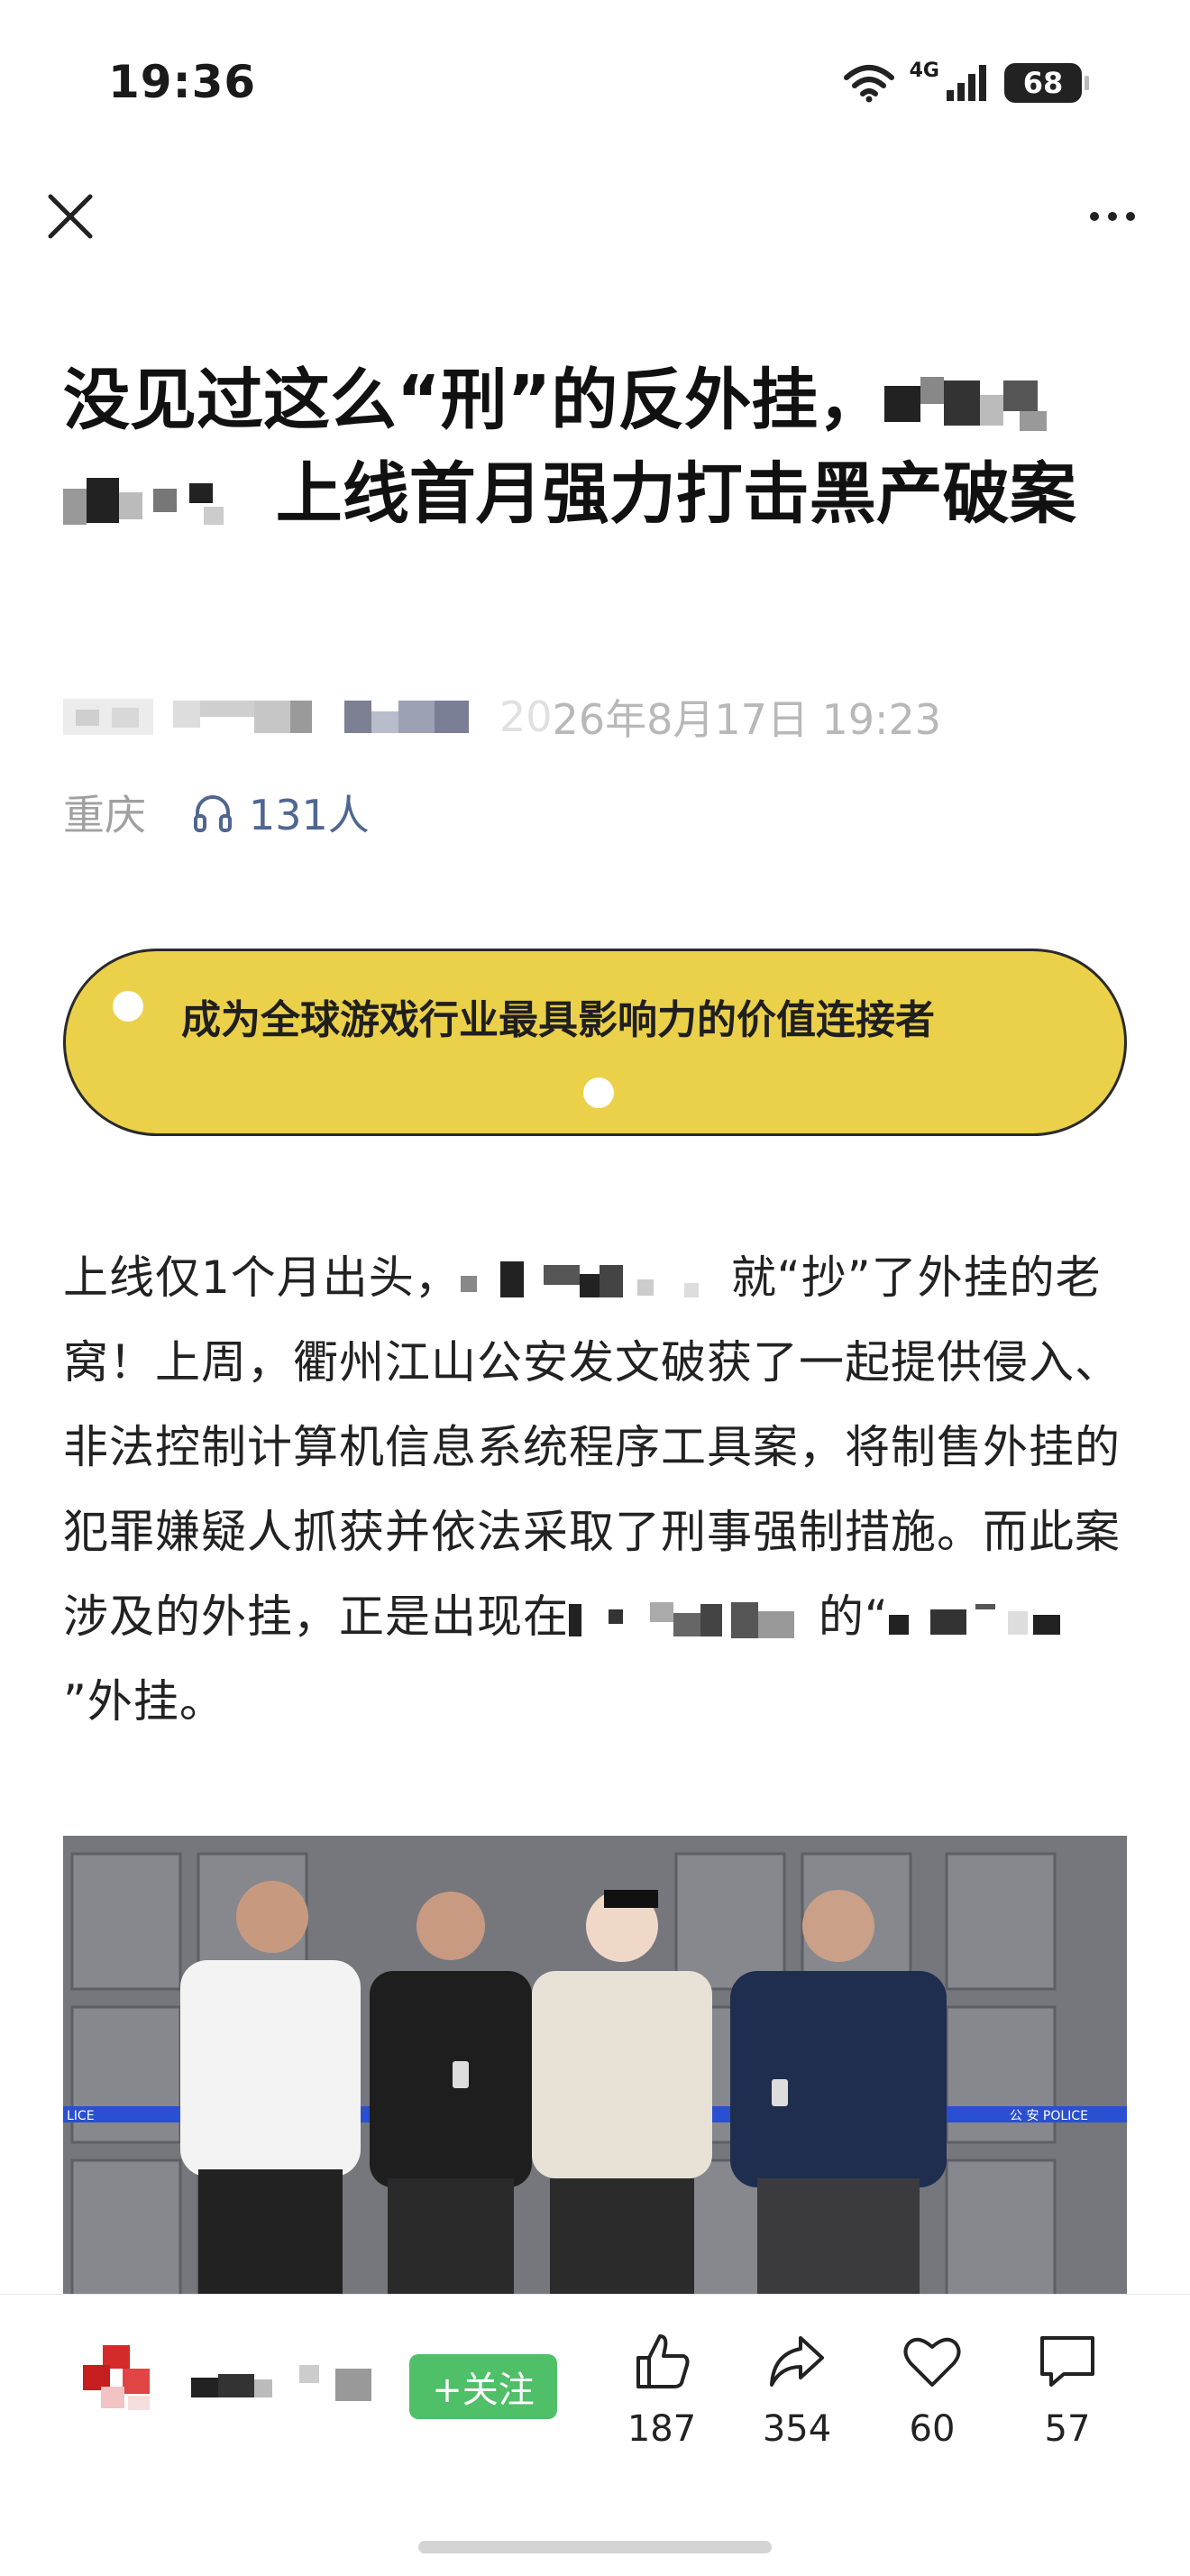 Image resolution: width=1190 pixels, height=2576 pixels. I want to click on police-tape-text-left: LICE, so click(81, 2116).